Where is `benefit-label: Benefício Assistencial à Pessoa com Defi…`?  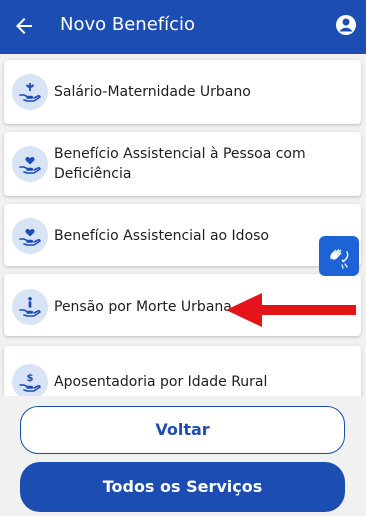 benefit-label: Benefício Assistencial à Pessoa com Defi… is located at coordinates (180, 164).